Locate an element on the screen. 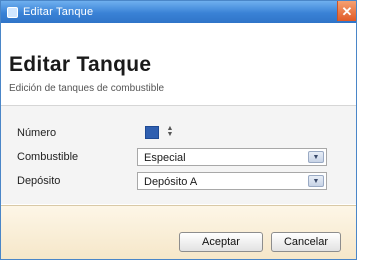  app-icon is located at coordinates (12, 12).